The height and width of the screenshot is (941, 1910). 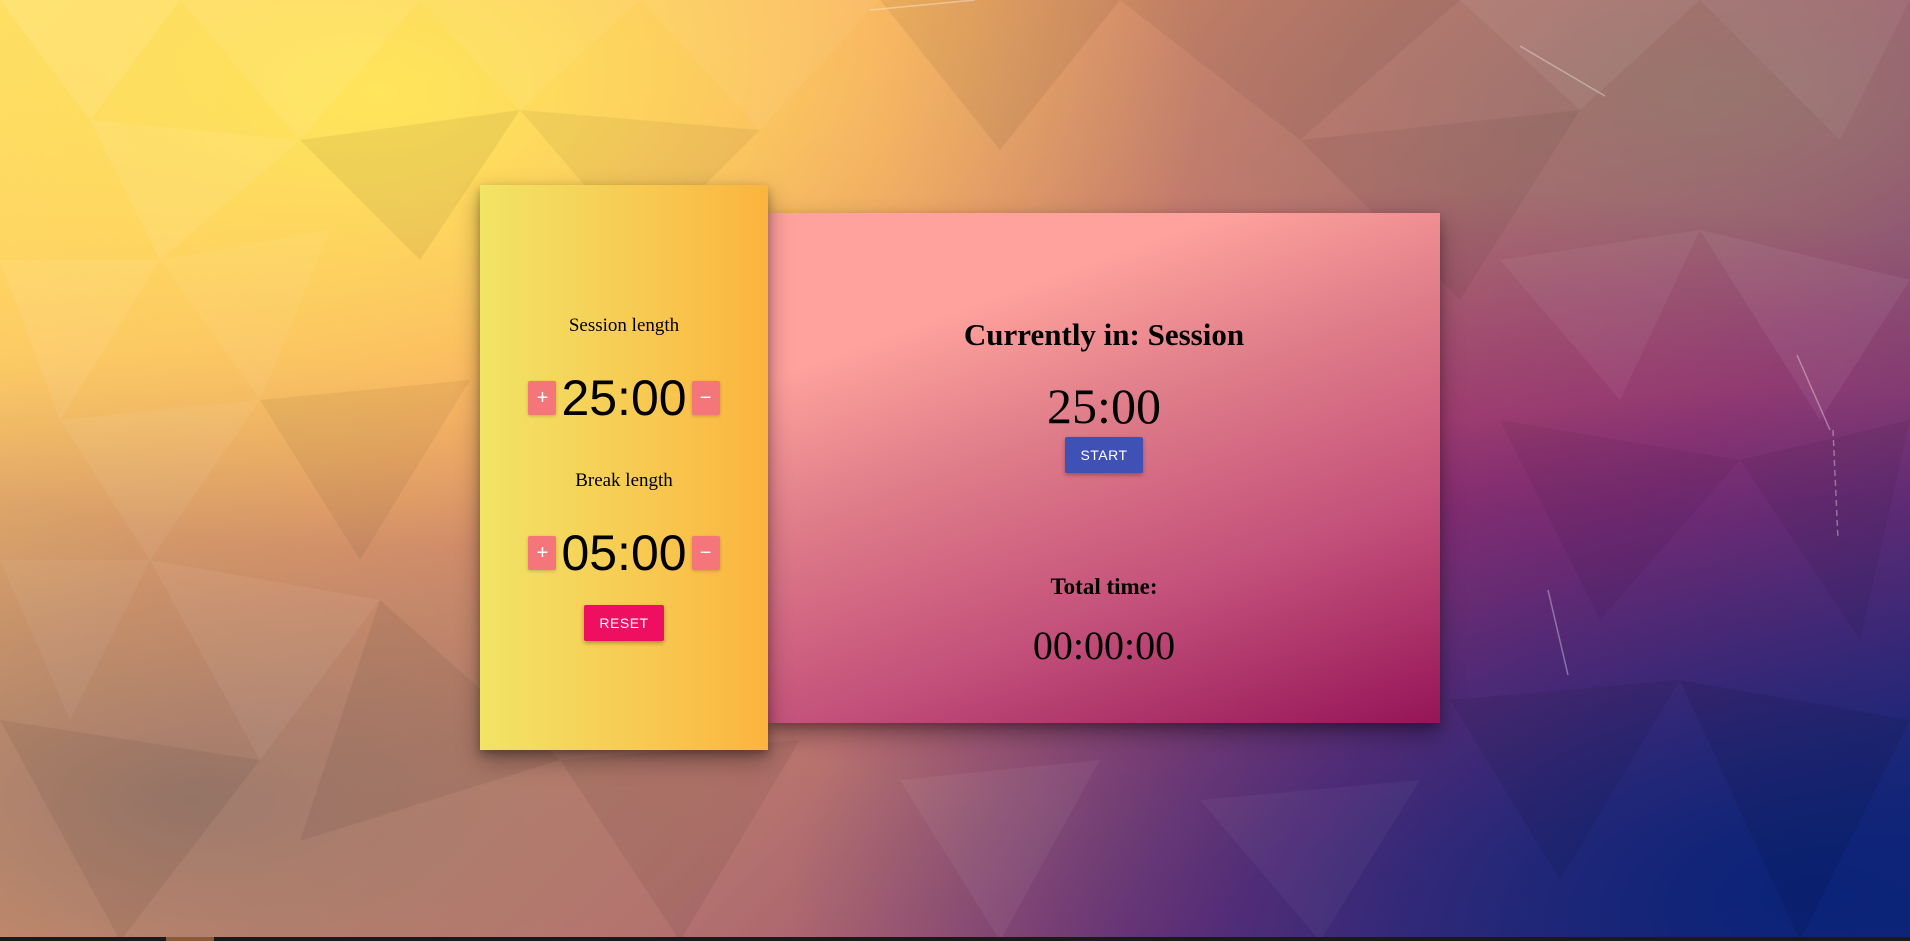 I want to click on current-mode-heading: Currently in: Session, so click(x=1104, y=334).